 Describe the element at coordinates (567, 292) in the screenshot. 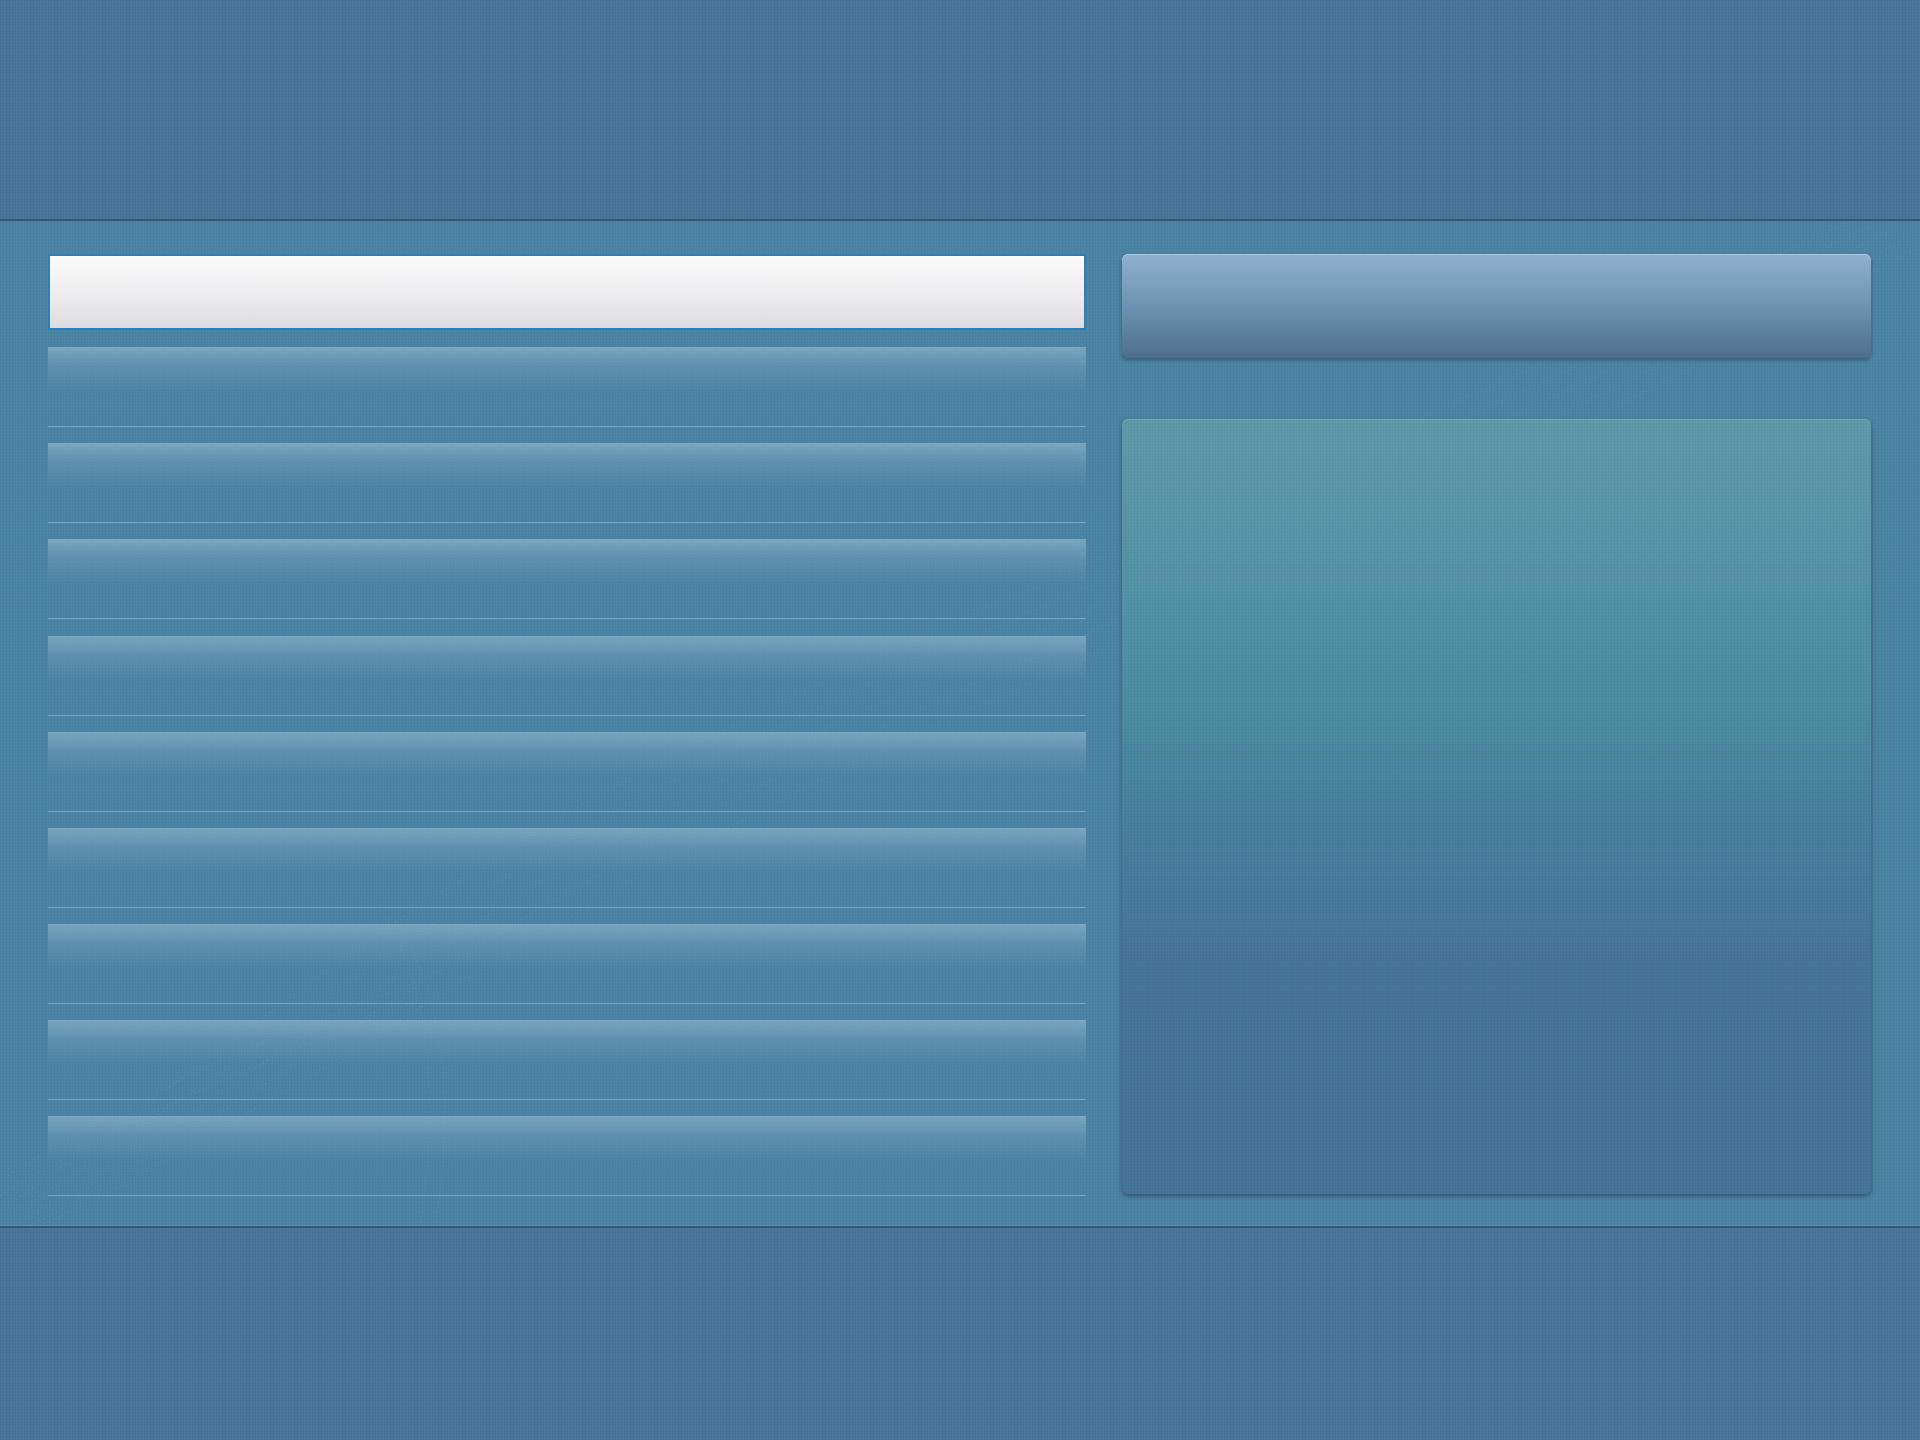

I see `search-input` at that location.